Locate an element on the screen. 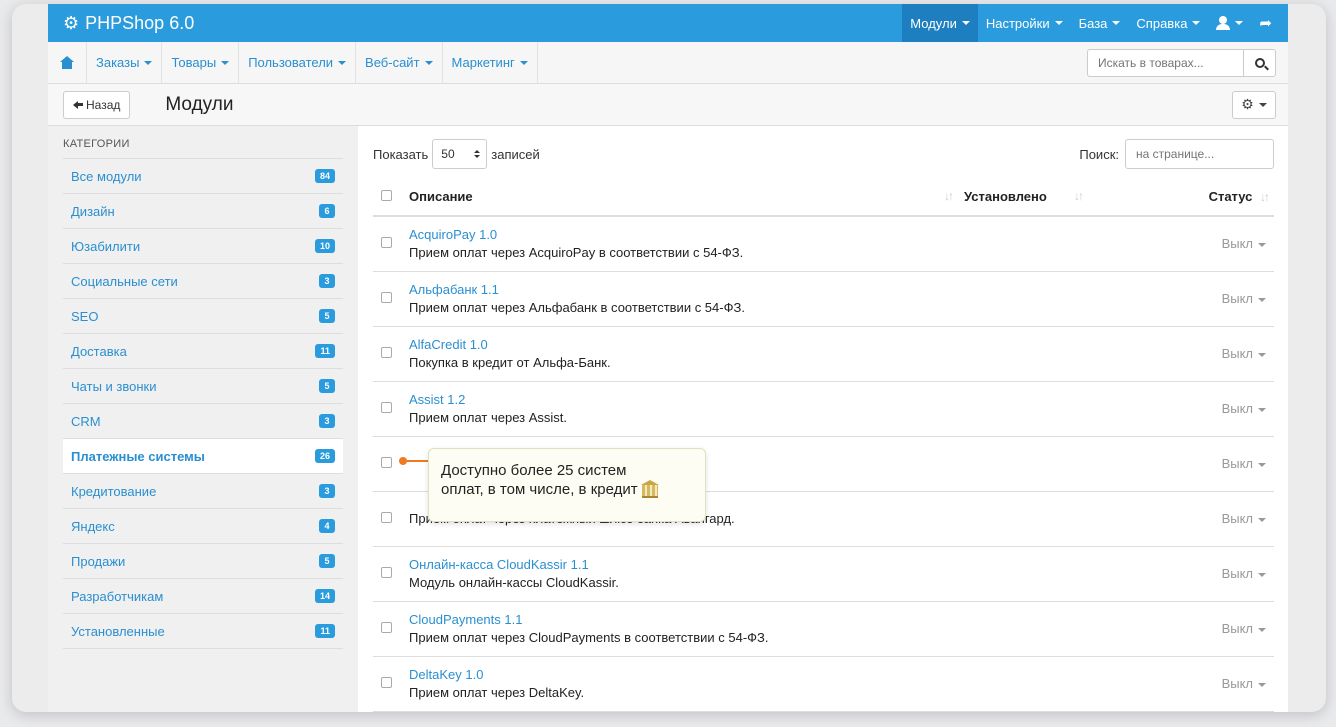 The width and height of the screenshot is (1336, 727). col-status-header: Статус ↓↑ is located at coordinates (1184, 197).